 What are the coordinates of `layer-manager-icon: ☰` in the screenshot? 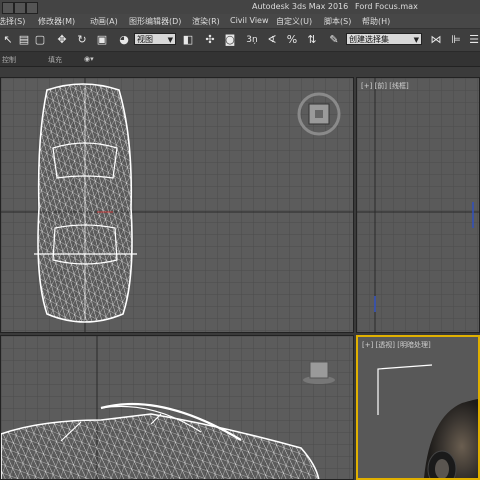 It's located at (473, 40).